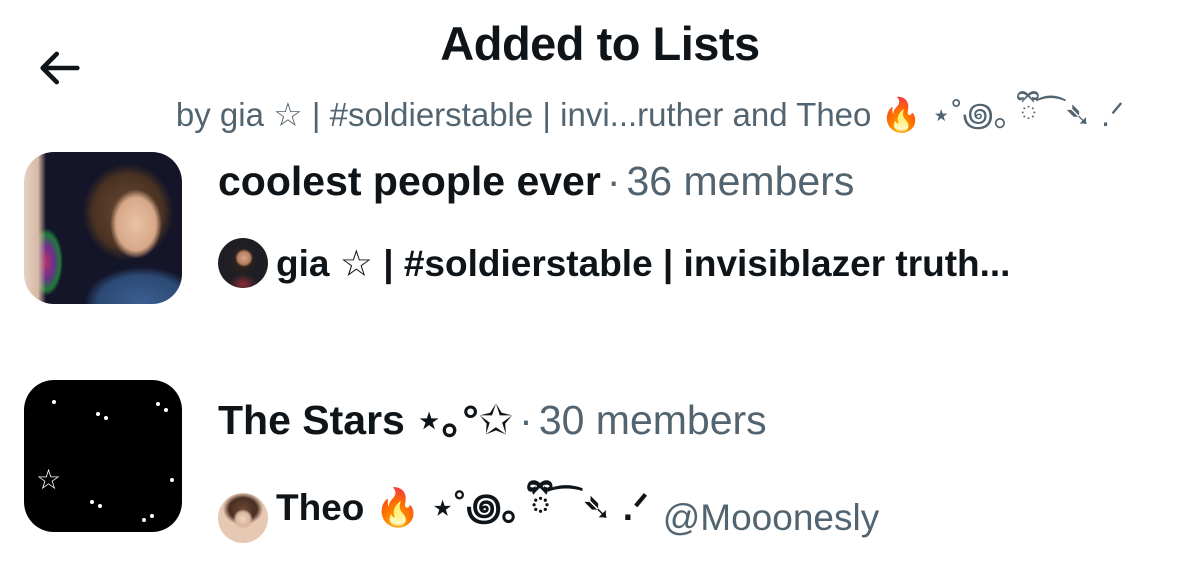 This screenshot has width=1200, height=578. Describe the element at coordinates (103, 228) in the screenshot. I see `list-banner-image` at that location.